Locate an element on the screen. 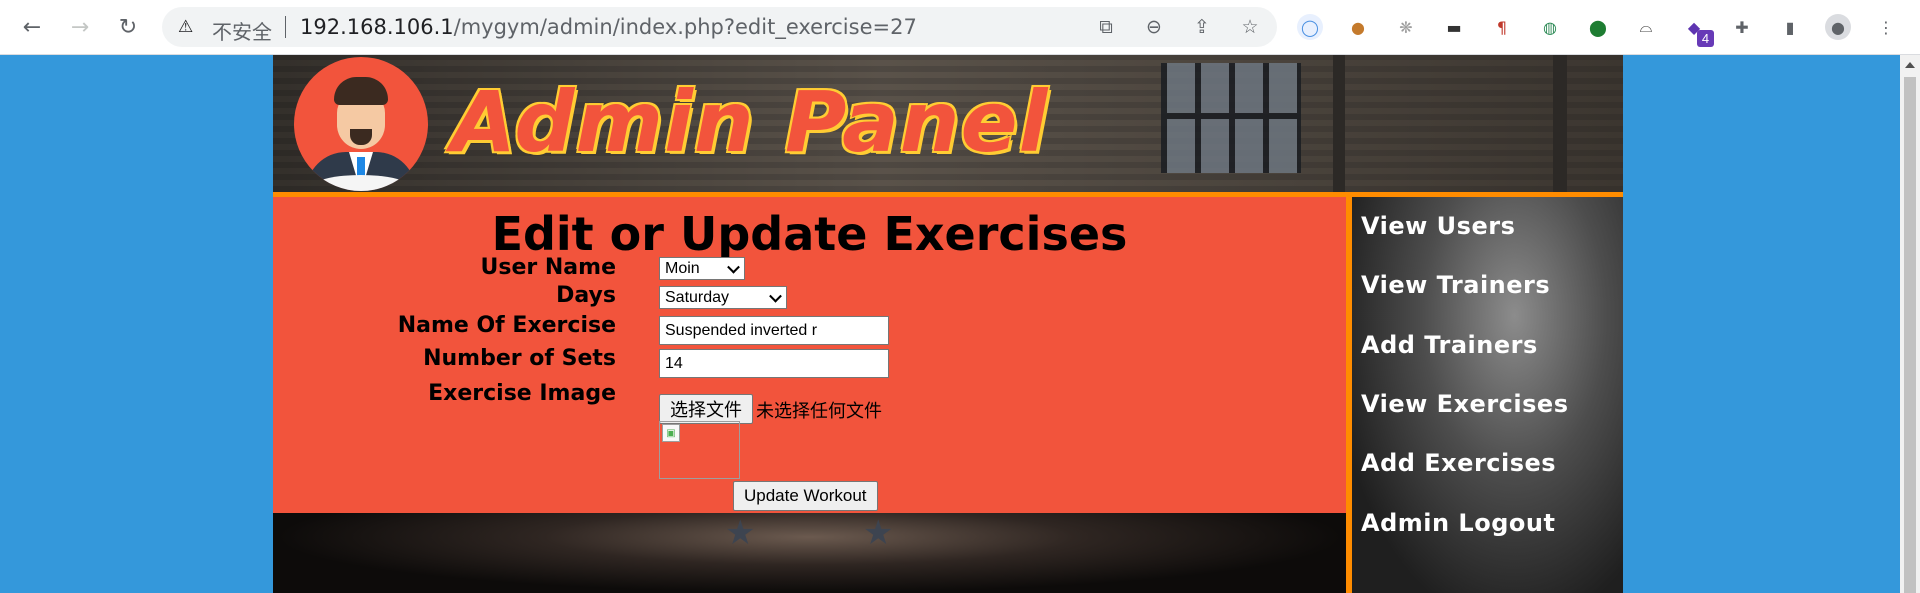 This screenshot has height=593, width=1920. sidebar-item-view-trainers: View Trainers is located at coordinates (1455, 285).